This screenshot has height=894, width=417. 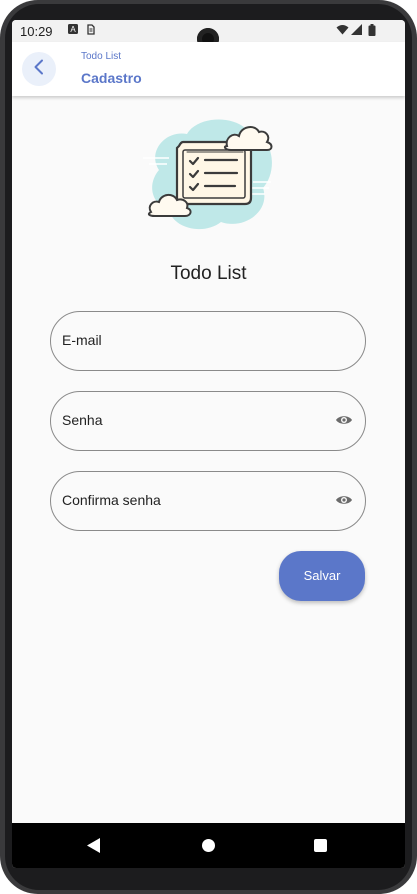 I want to click on email-field: E-mail, so click(x=208, y=341).